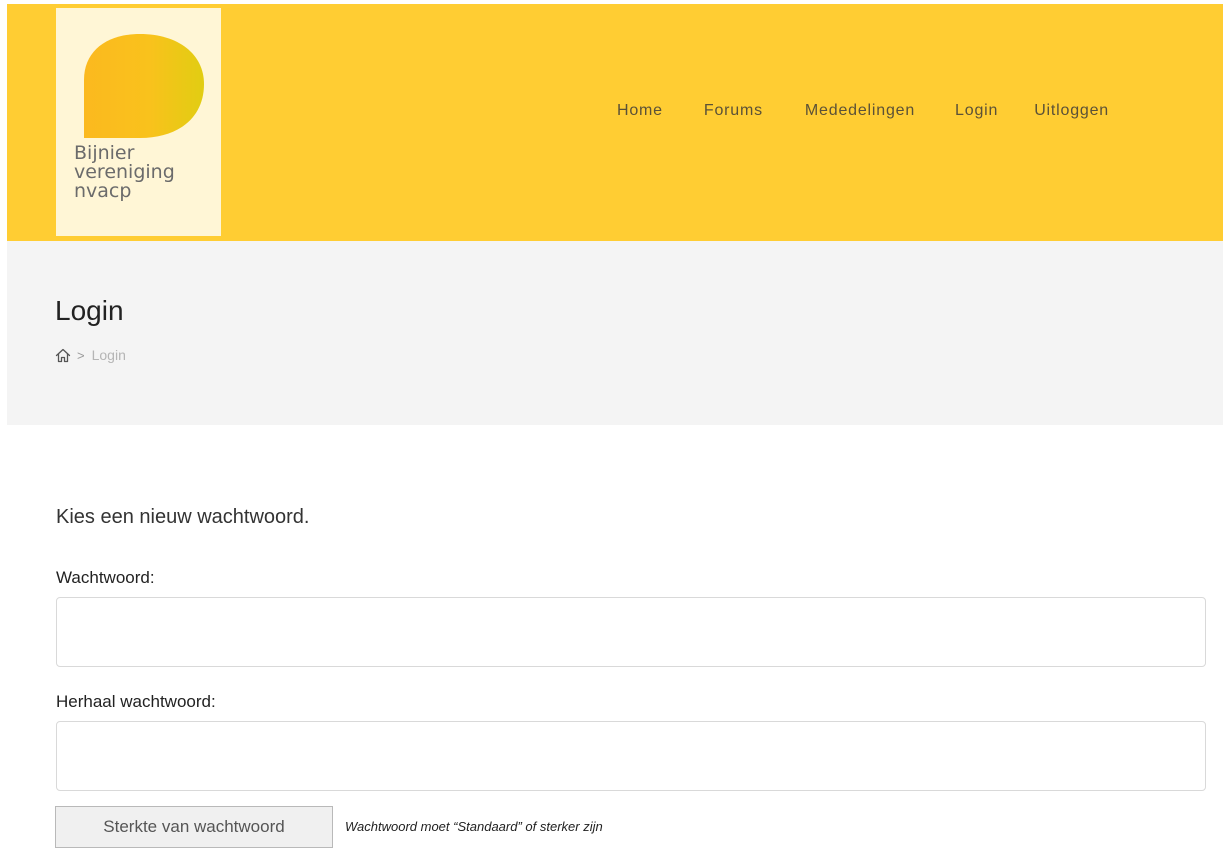  What do you see at coordinates (144, 86) in the screenshot?
I see `leaf-icon` at bounding box center [144, 86].